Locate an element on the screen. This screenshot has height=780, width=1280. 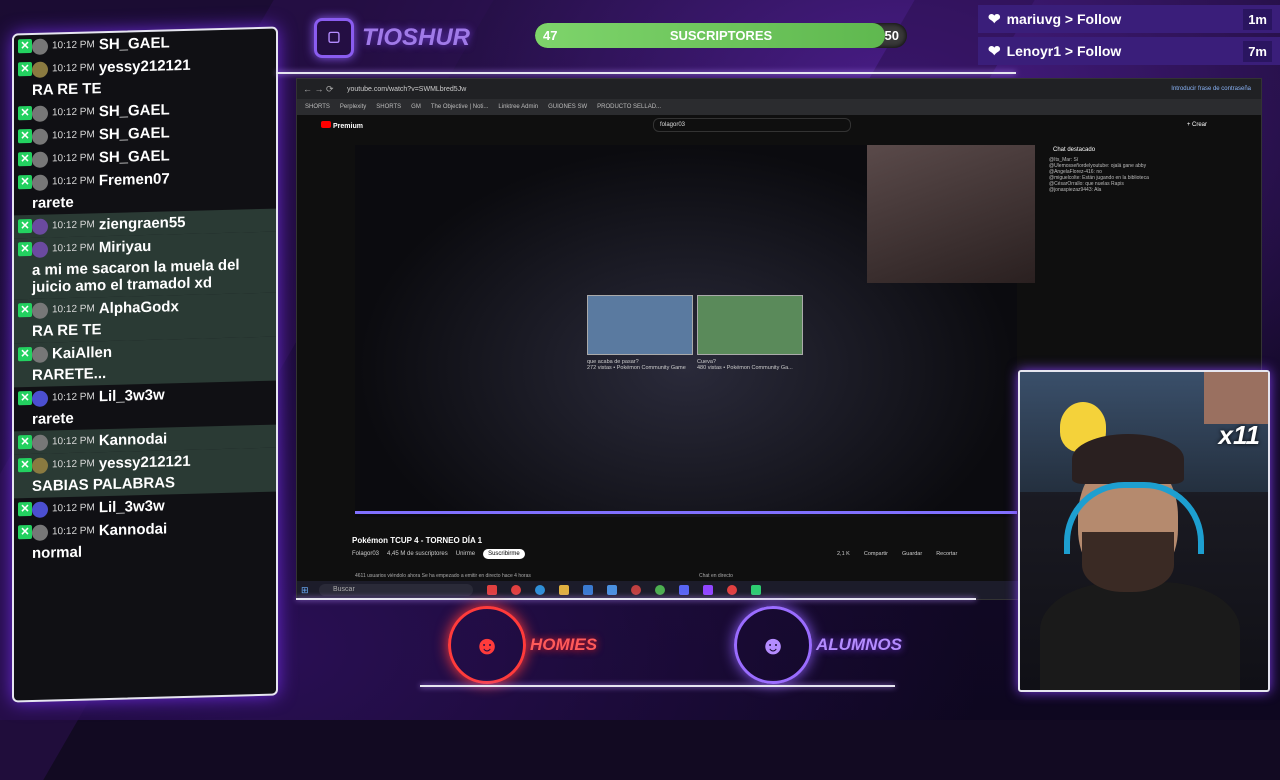
chat-header: Chat destacado is located at coordinates (1122, 150).